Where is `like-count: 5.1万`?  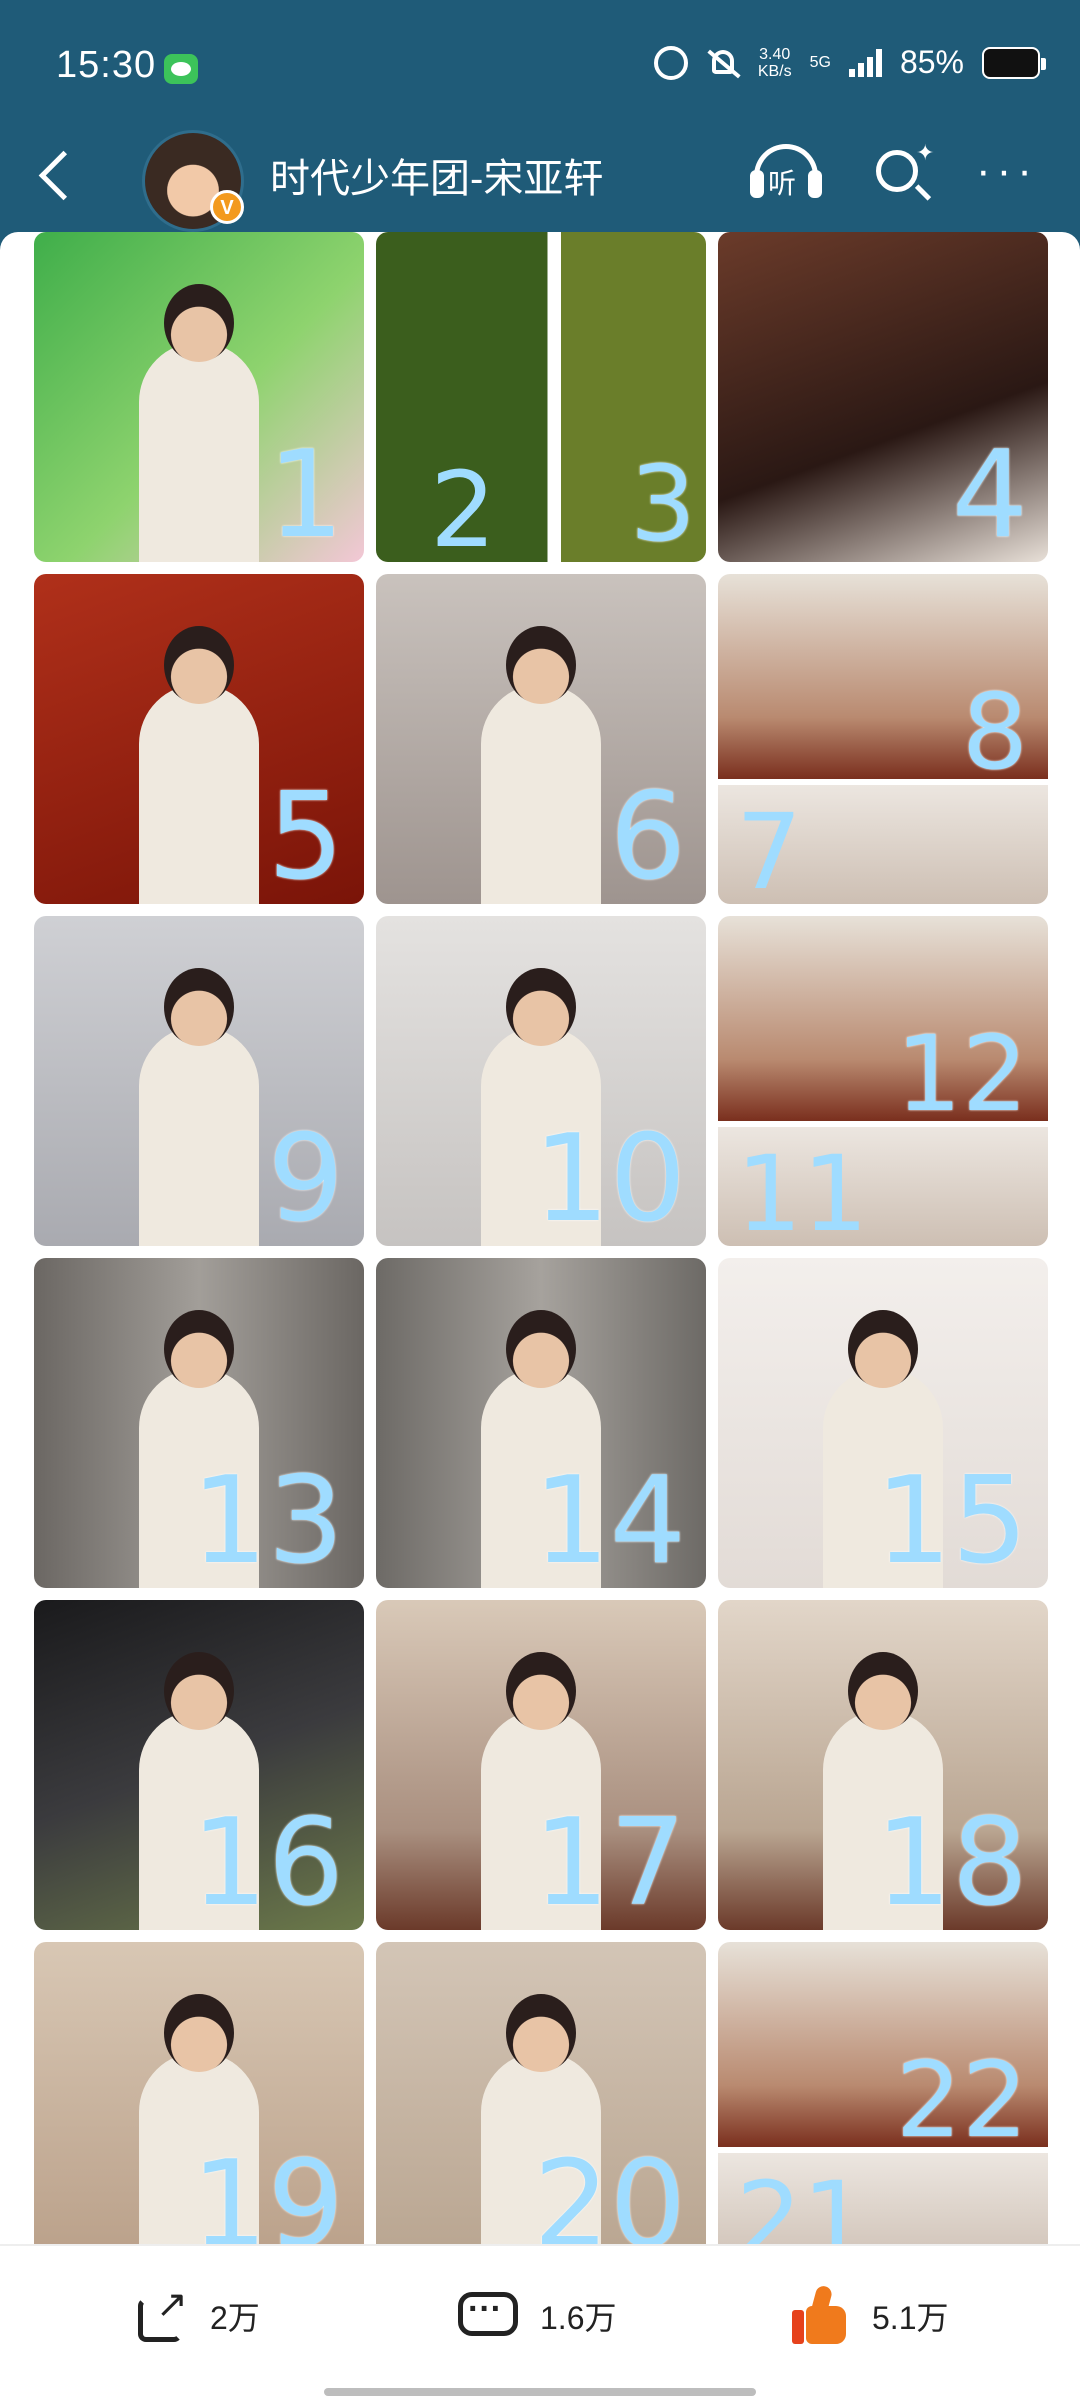
like-count: 5.1万 is located at coordinates (910, 2318).